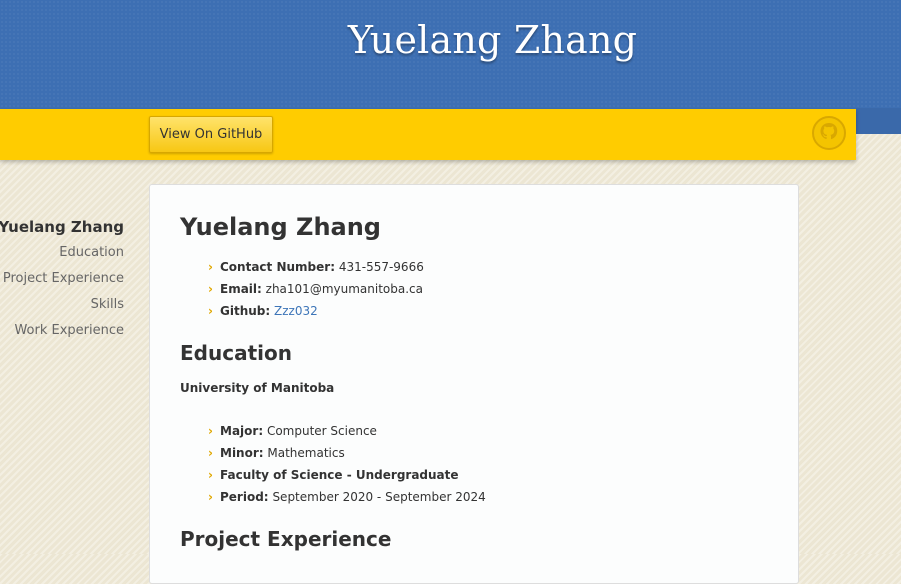  What do you see at coordinates (257, 388) in the screenshot?
I see `school-name: University of Manitoba` at bounding box center [257, 388].